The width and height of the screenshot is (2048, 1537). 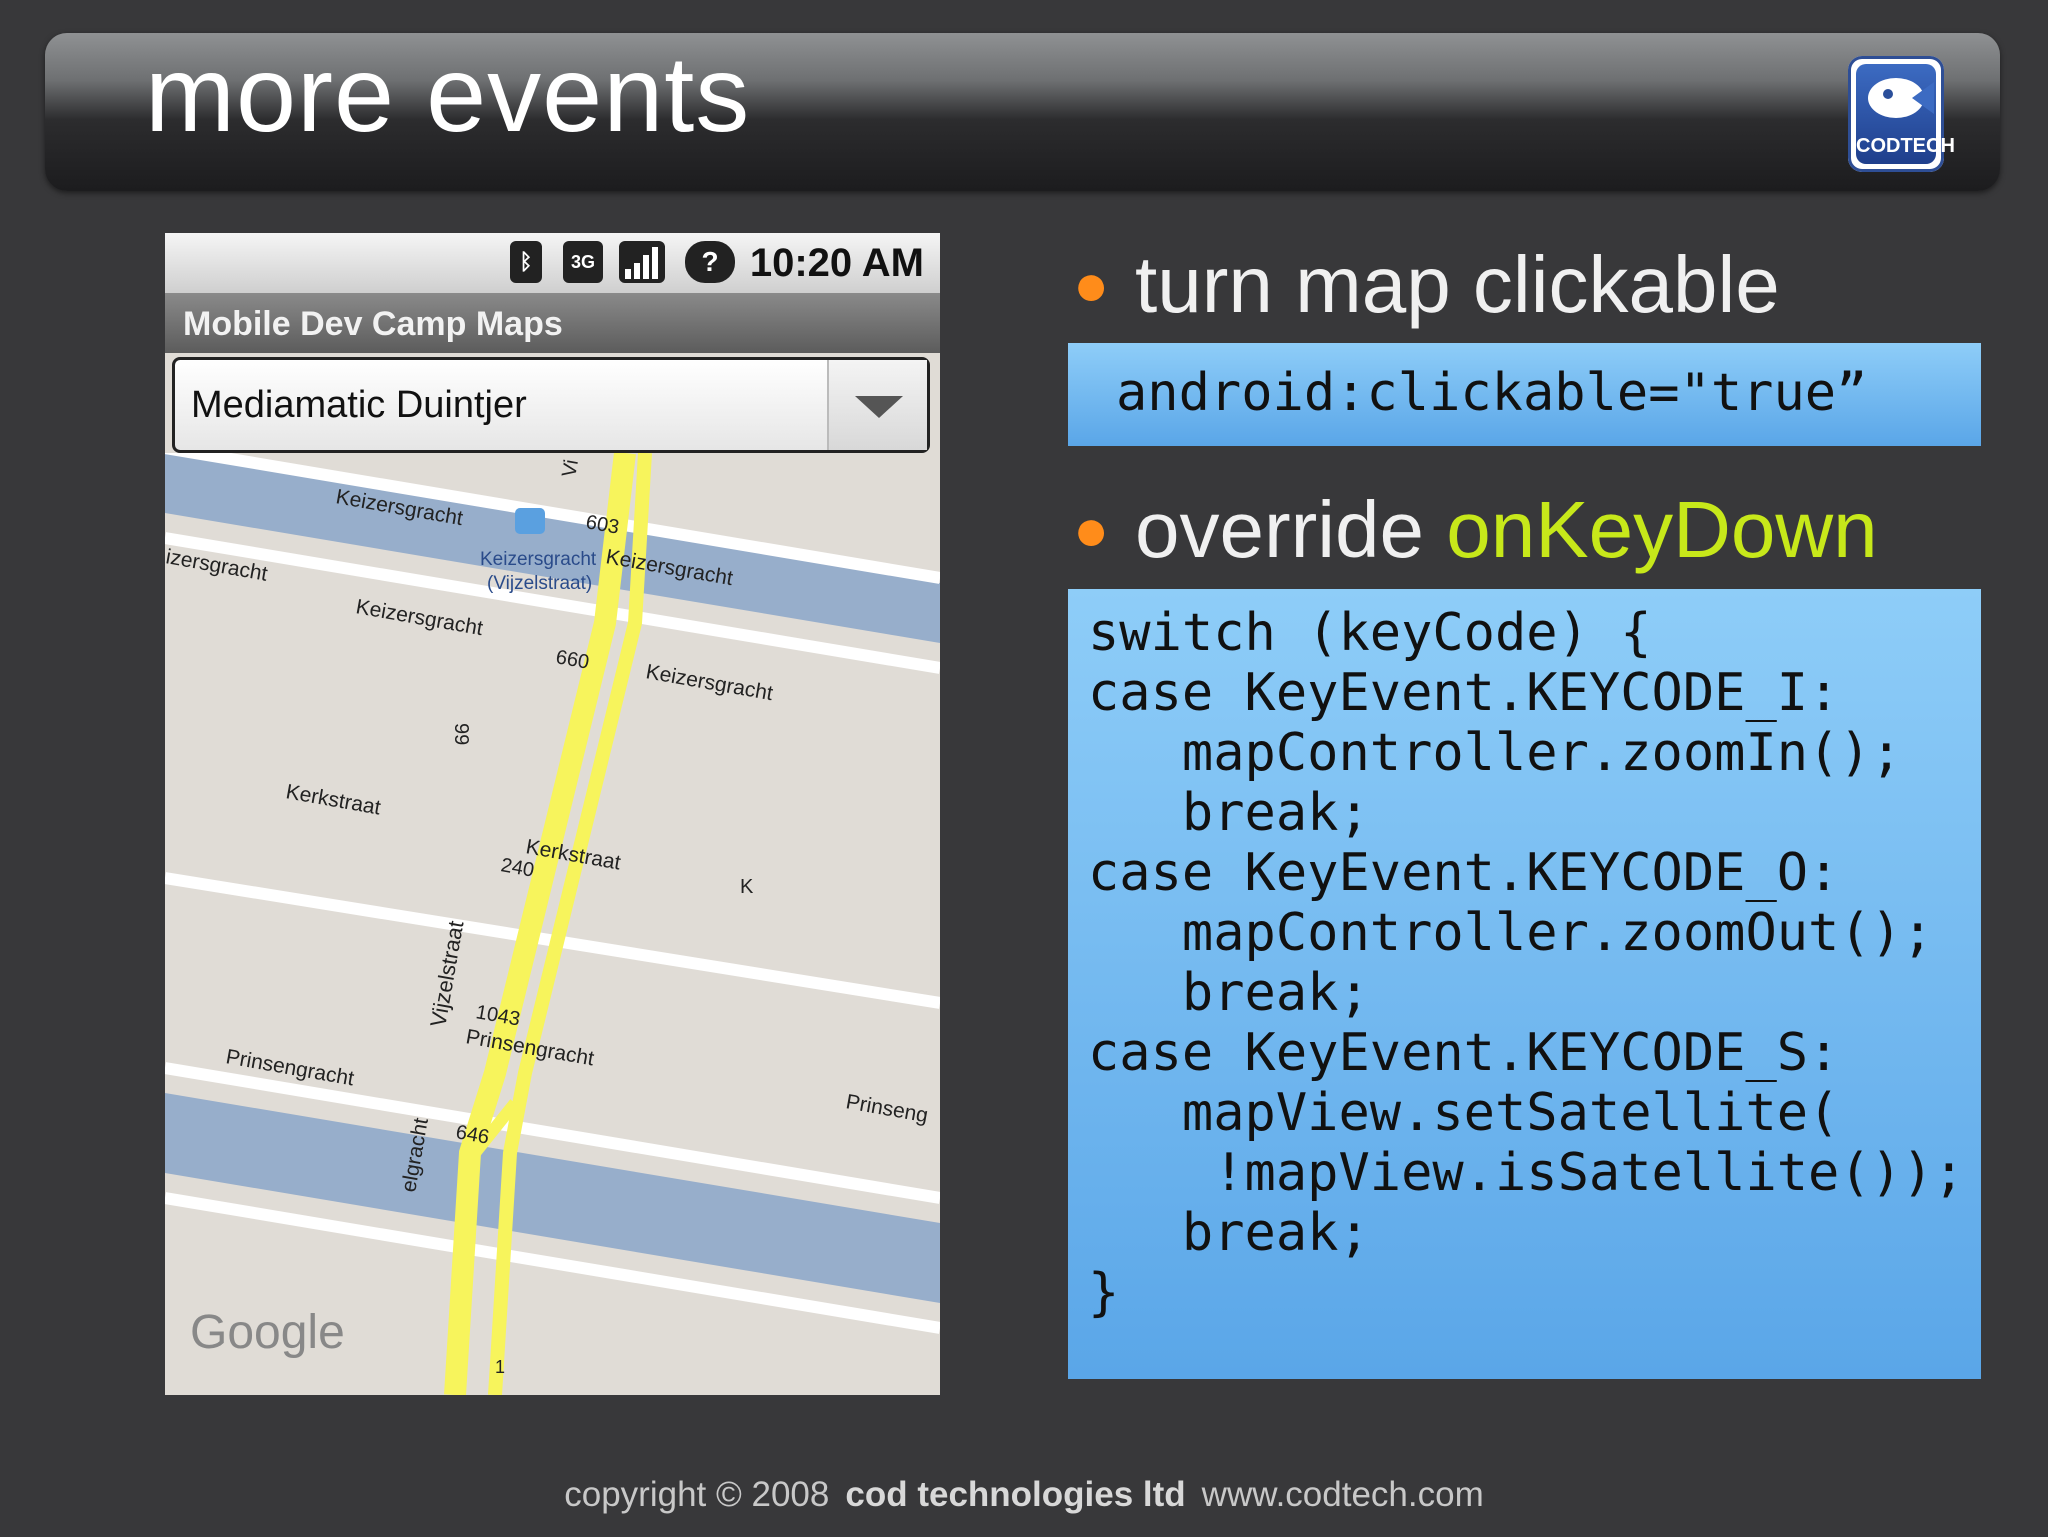 I want to click on tram-stop-icon, so click(x=530, y=521).